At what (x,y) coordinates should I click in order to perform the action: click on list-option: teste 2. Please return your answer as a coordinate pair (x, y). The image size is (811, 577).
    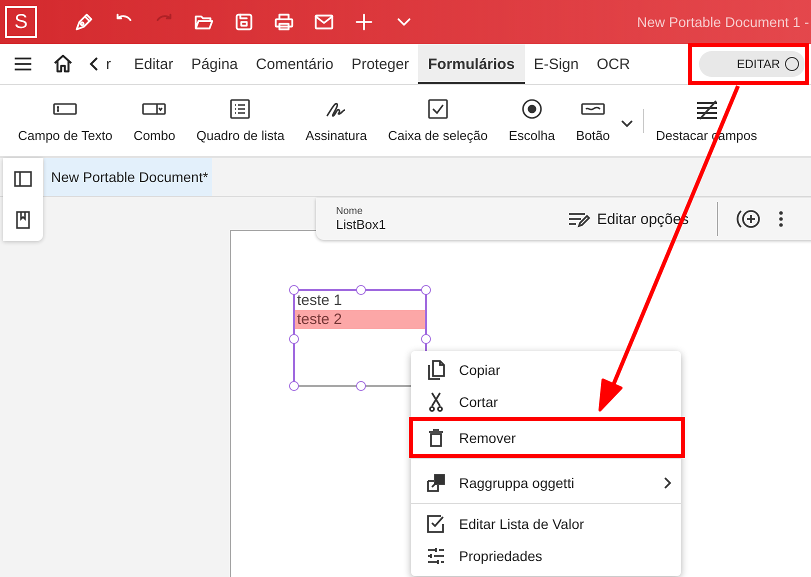
    Looking at the image, I should click on (360, 319).